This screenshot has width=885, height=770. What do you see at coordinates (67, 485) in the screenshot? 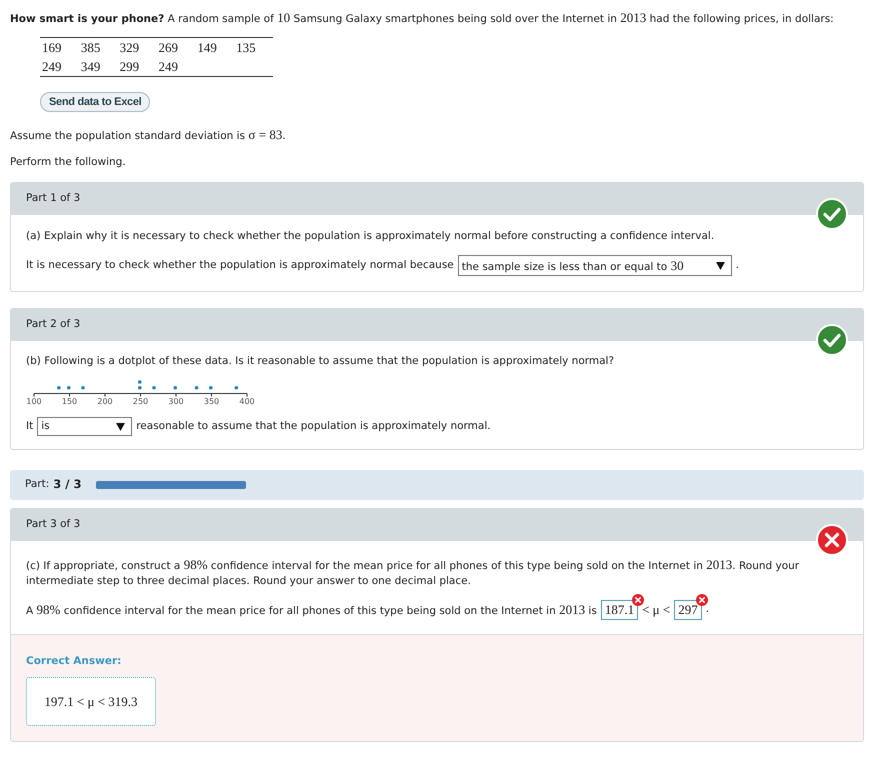
I see `progress-value: 3 / 3` at bounding box center [67, 485].